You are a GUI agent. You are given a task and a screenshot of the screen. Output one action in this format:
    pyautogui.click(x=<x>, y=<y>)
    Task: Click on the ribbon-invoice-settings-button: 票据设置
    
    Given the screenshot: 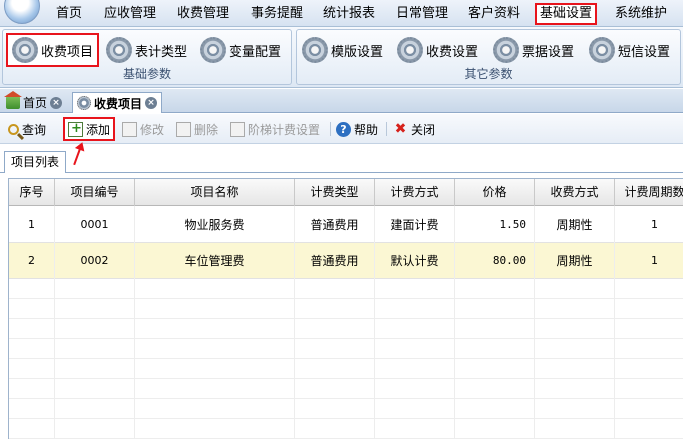 What is the action you would take?
    pyautogui.click(x=533, y=50)
    